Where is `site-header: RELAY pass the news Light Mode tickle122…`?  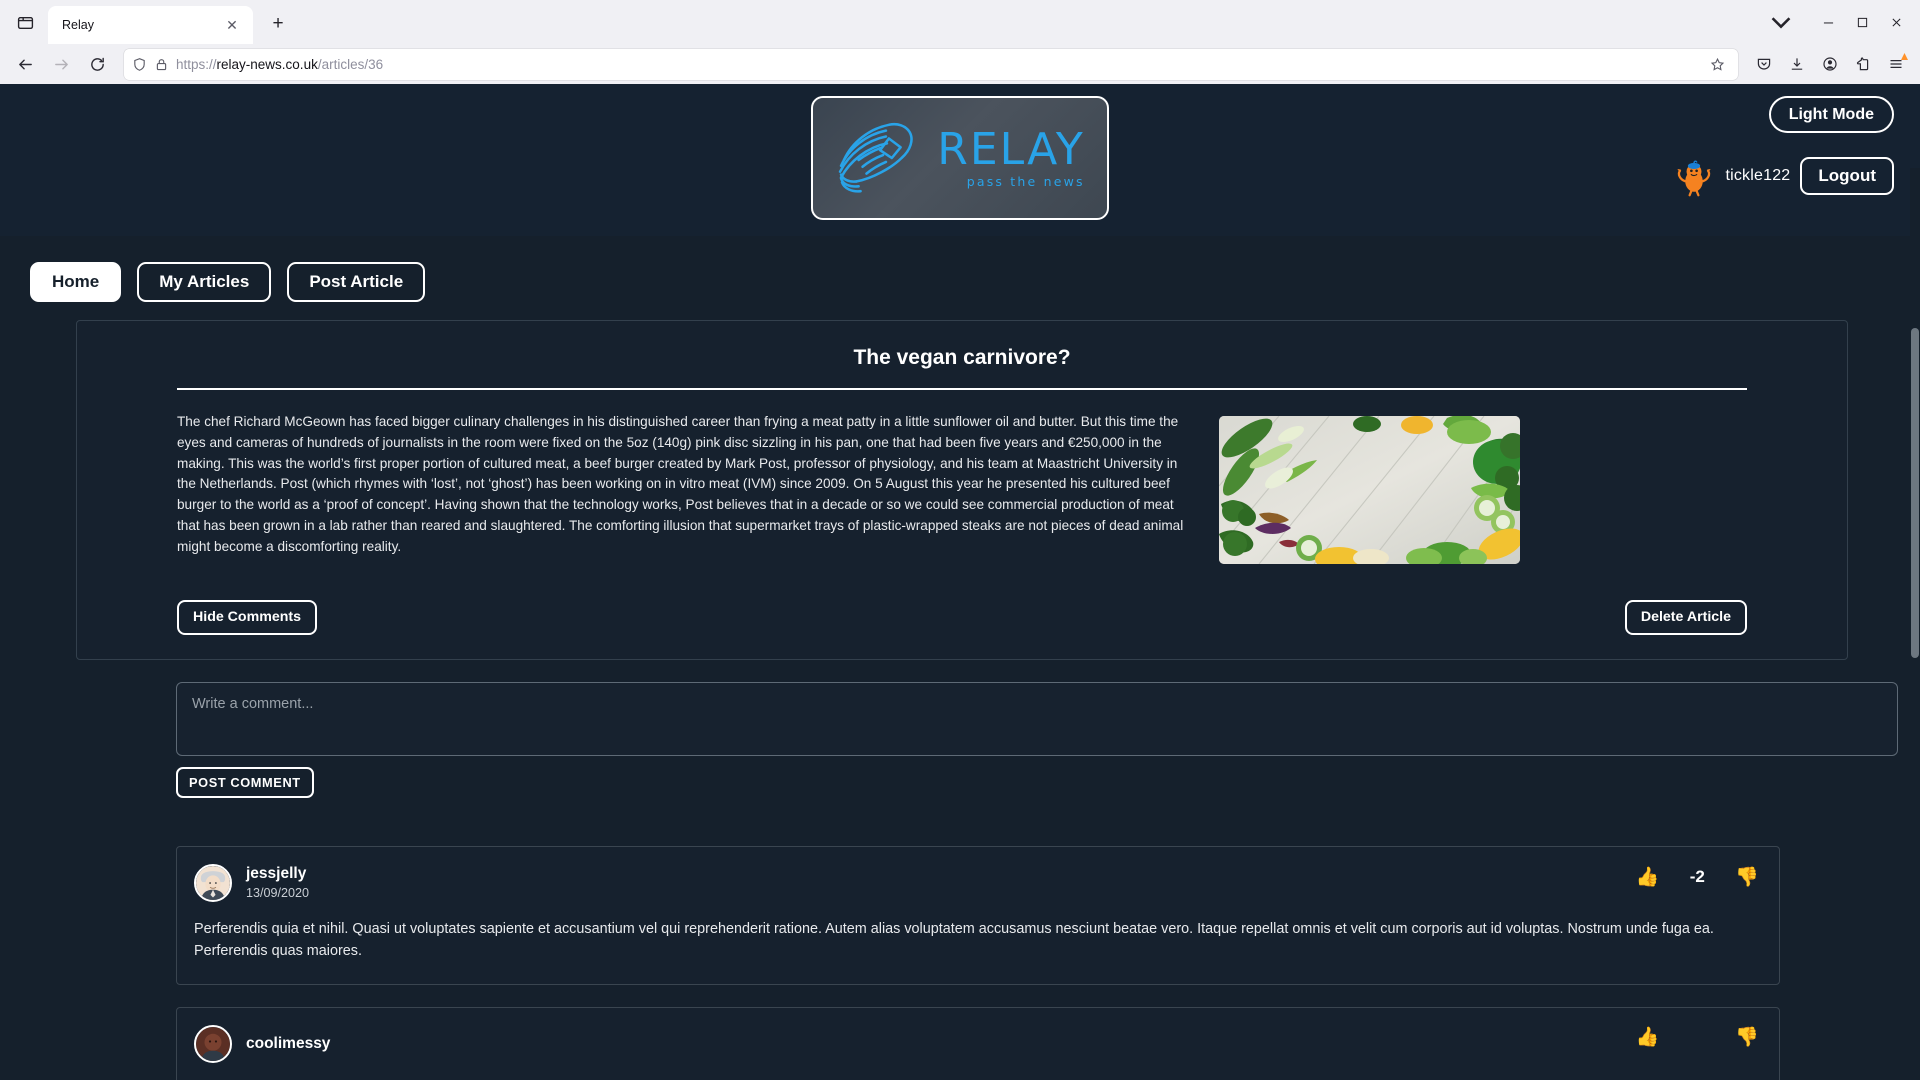
site-header: RELAY pass the news Light Mode tickle122… is located at coordinates (960, 160).